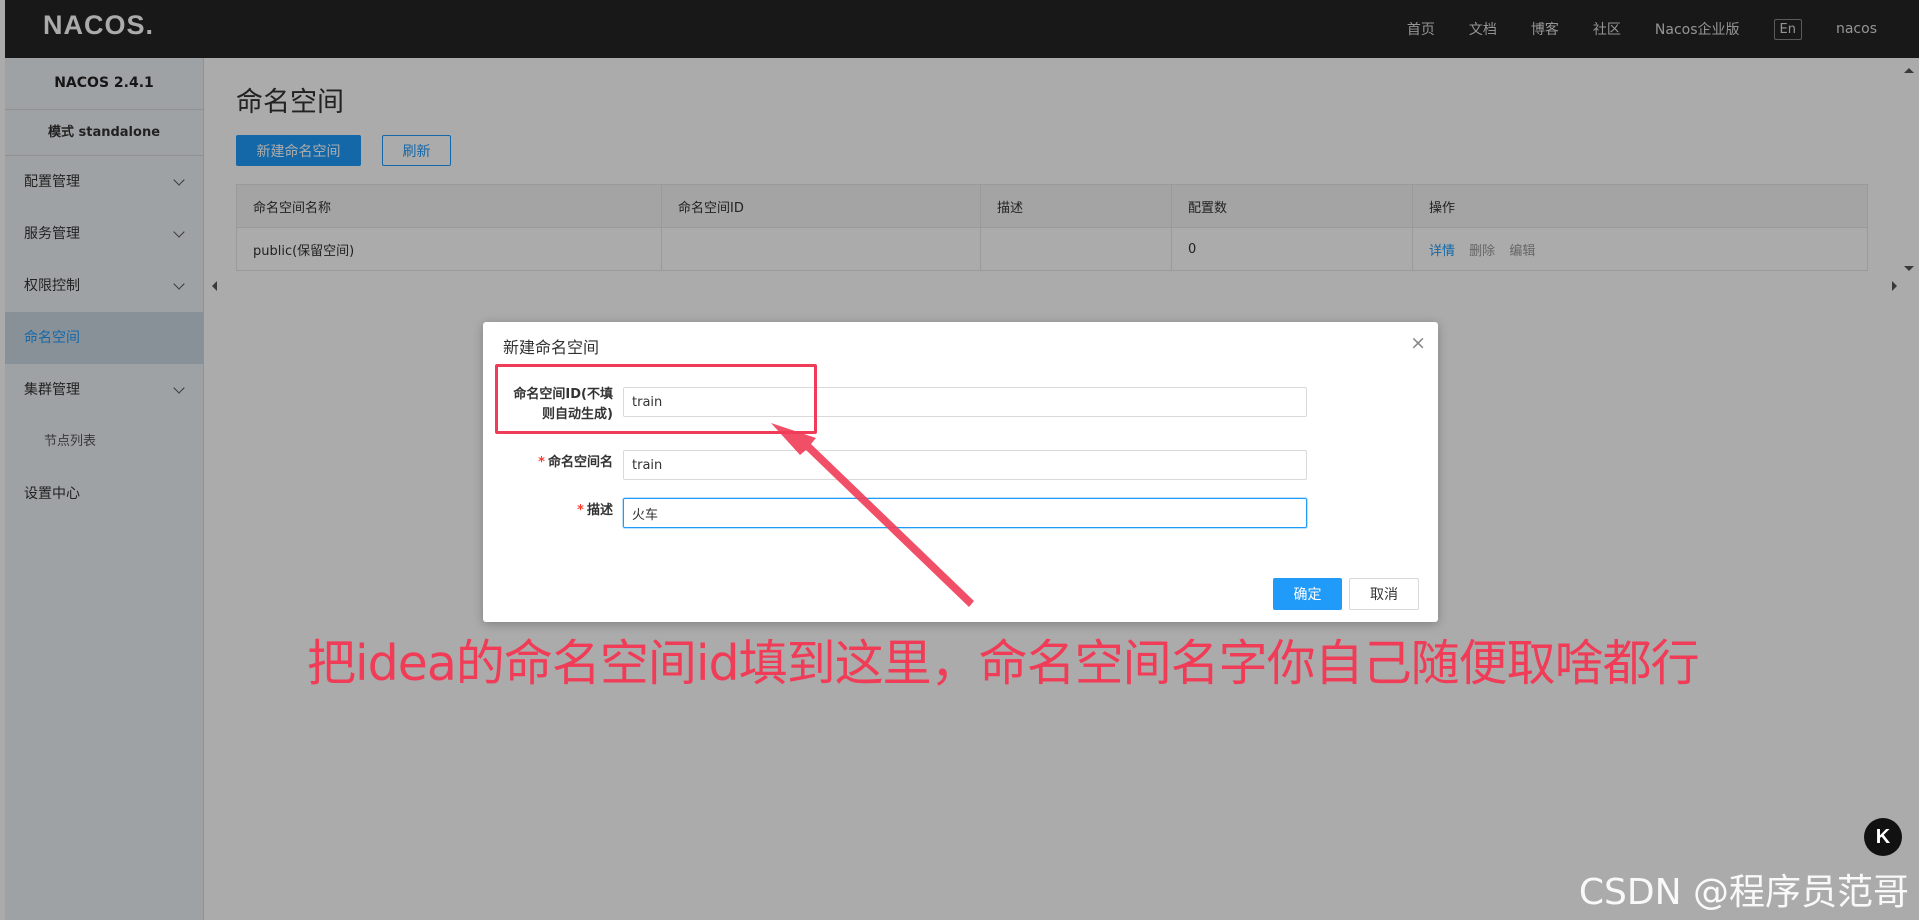 This screenshot has width=1919, height=920. I want to click on arrow-shape, so click(872, 515).